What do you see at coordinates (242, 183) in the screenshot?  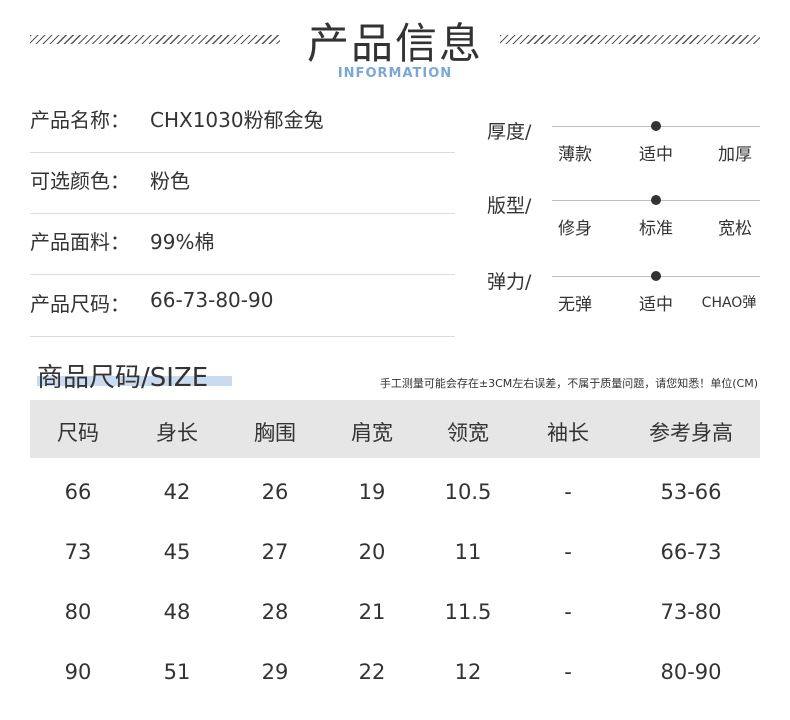 I see `info-row-color: 可选颜色： 粉色` at bounding box center [242, 183].